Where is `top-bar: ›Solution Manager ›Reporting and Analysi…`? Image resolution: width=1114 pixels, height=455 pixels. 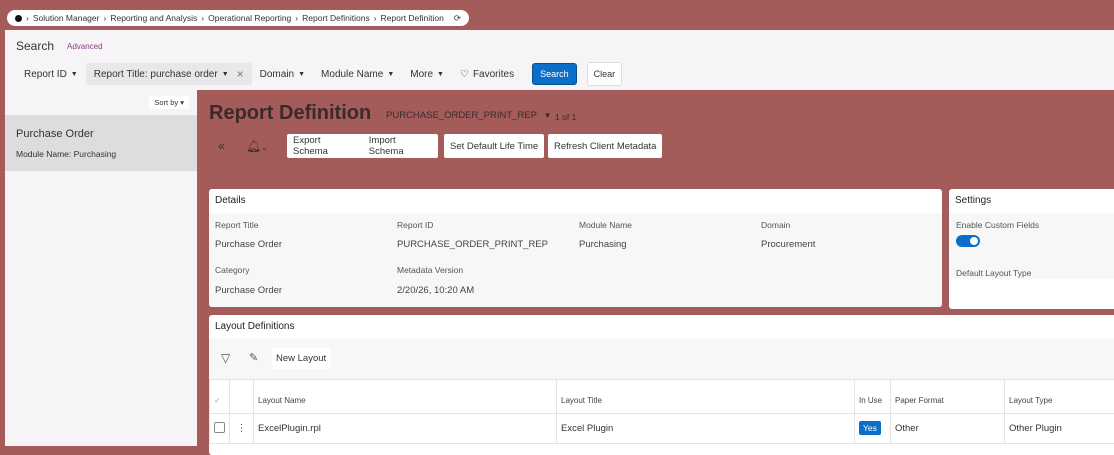 top-bar: ›Solution Manager ›Reporting and Analysi… is located at coordinates (557, 15).